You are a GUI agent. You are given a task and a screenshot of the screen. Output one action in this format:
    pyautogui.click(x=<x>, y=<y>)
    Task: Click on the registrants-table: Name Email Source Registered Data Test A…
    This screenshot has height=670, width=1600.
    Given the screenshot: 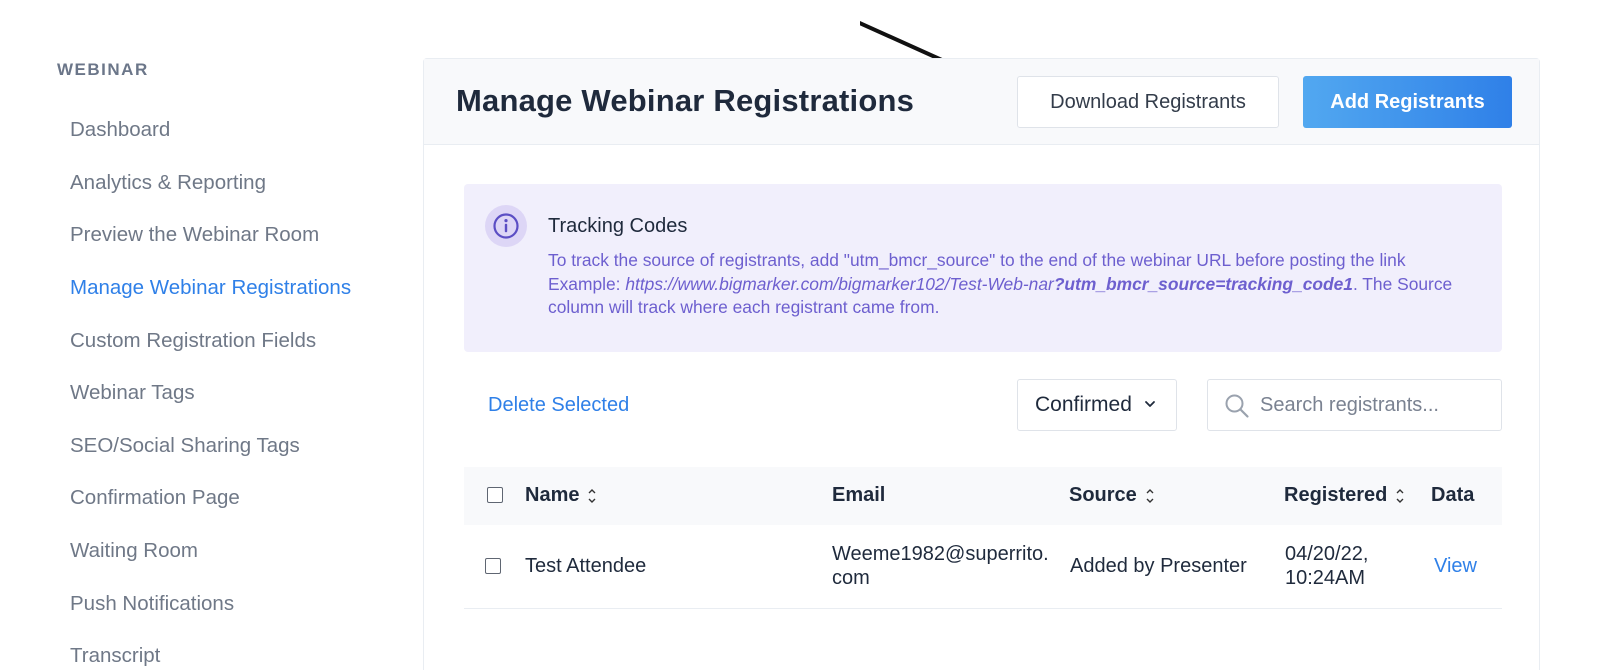 What is the action you would take?
    pyautogui.click(x=983, y=538)
    